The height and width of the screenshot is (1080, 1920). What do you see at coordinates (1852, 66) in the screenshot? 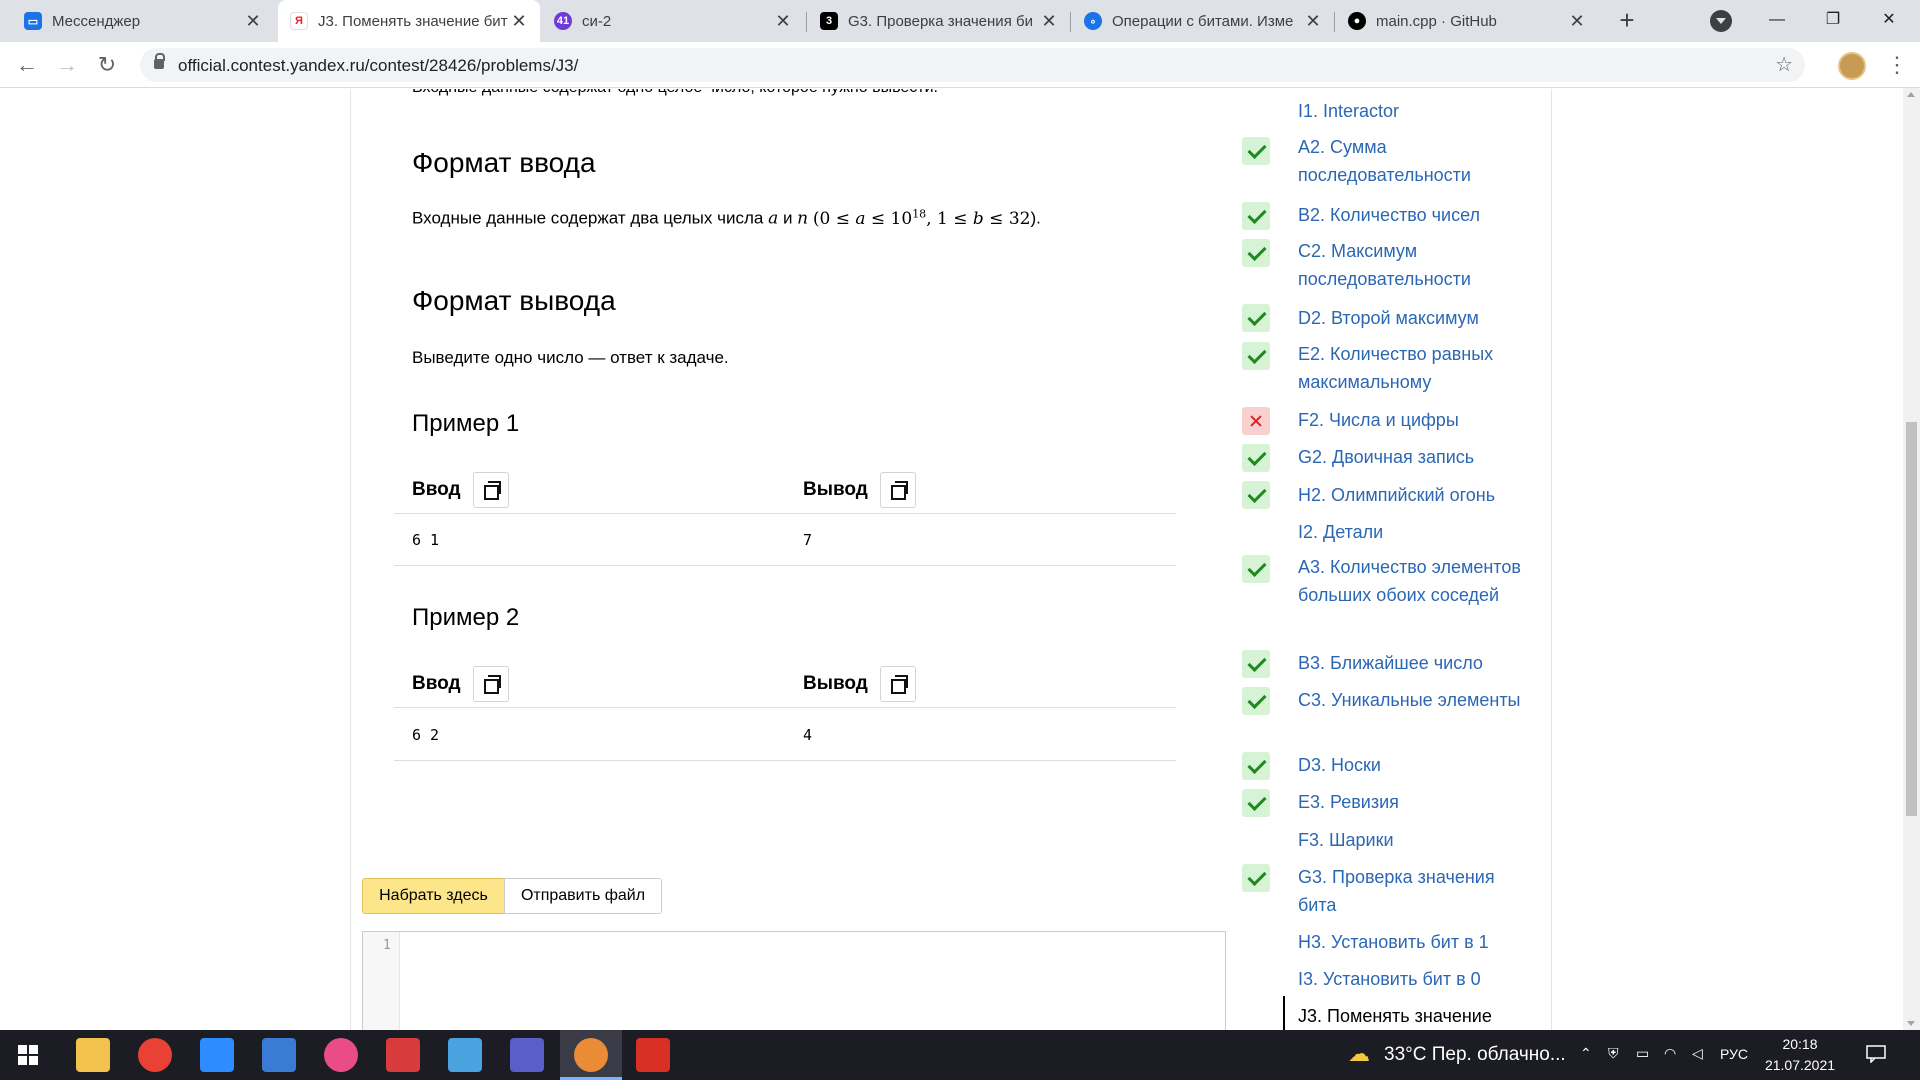
I see `profile-avatar` at bounding box center [1852, 66].